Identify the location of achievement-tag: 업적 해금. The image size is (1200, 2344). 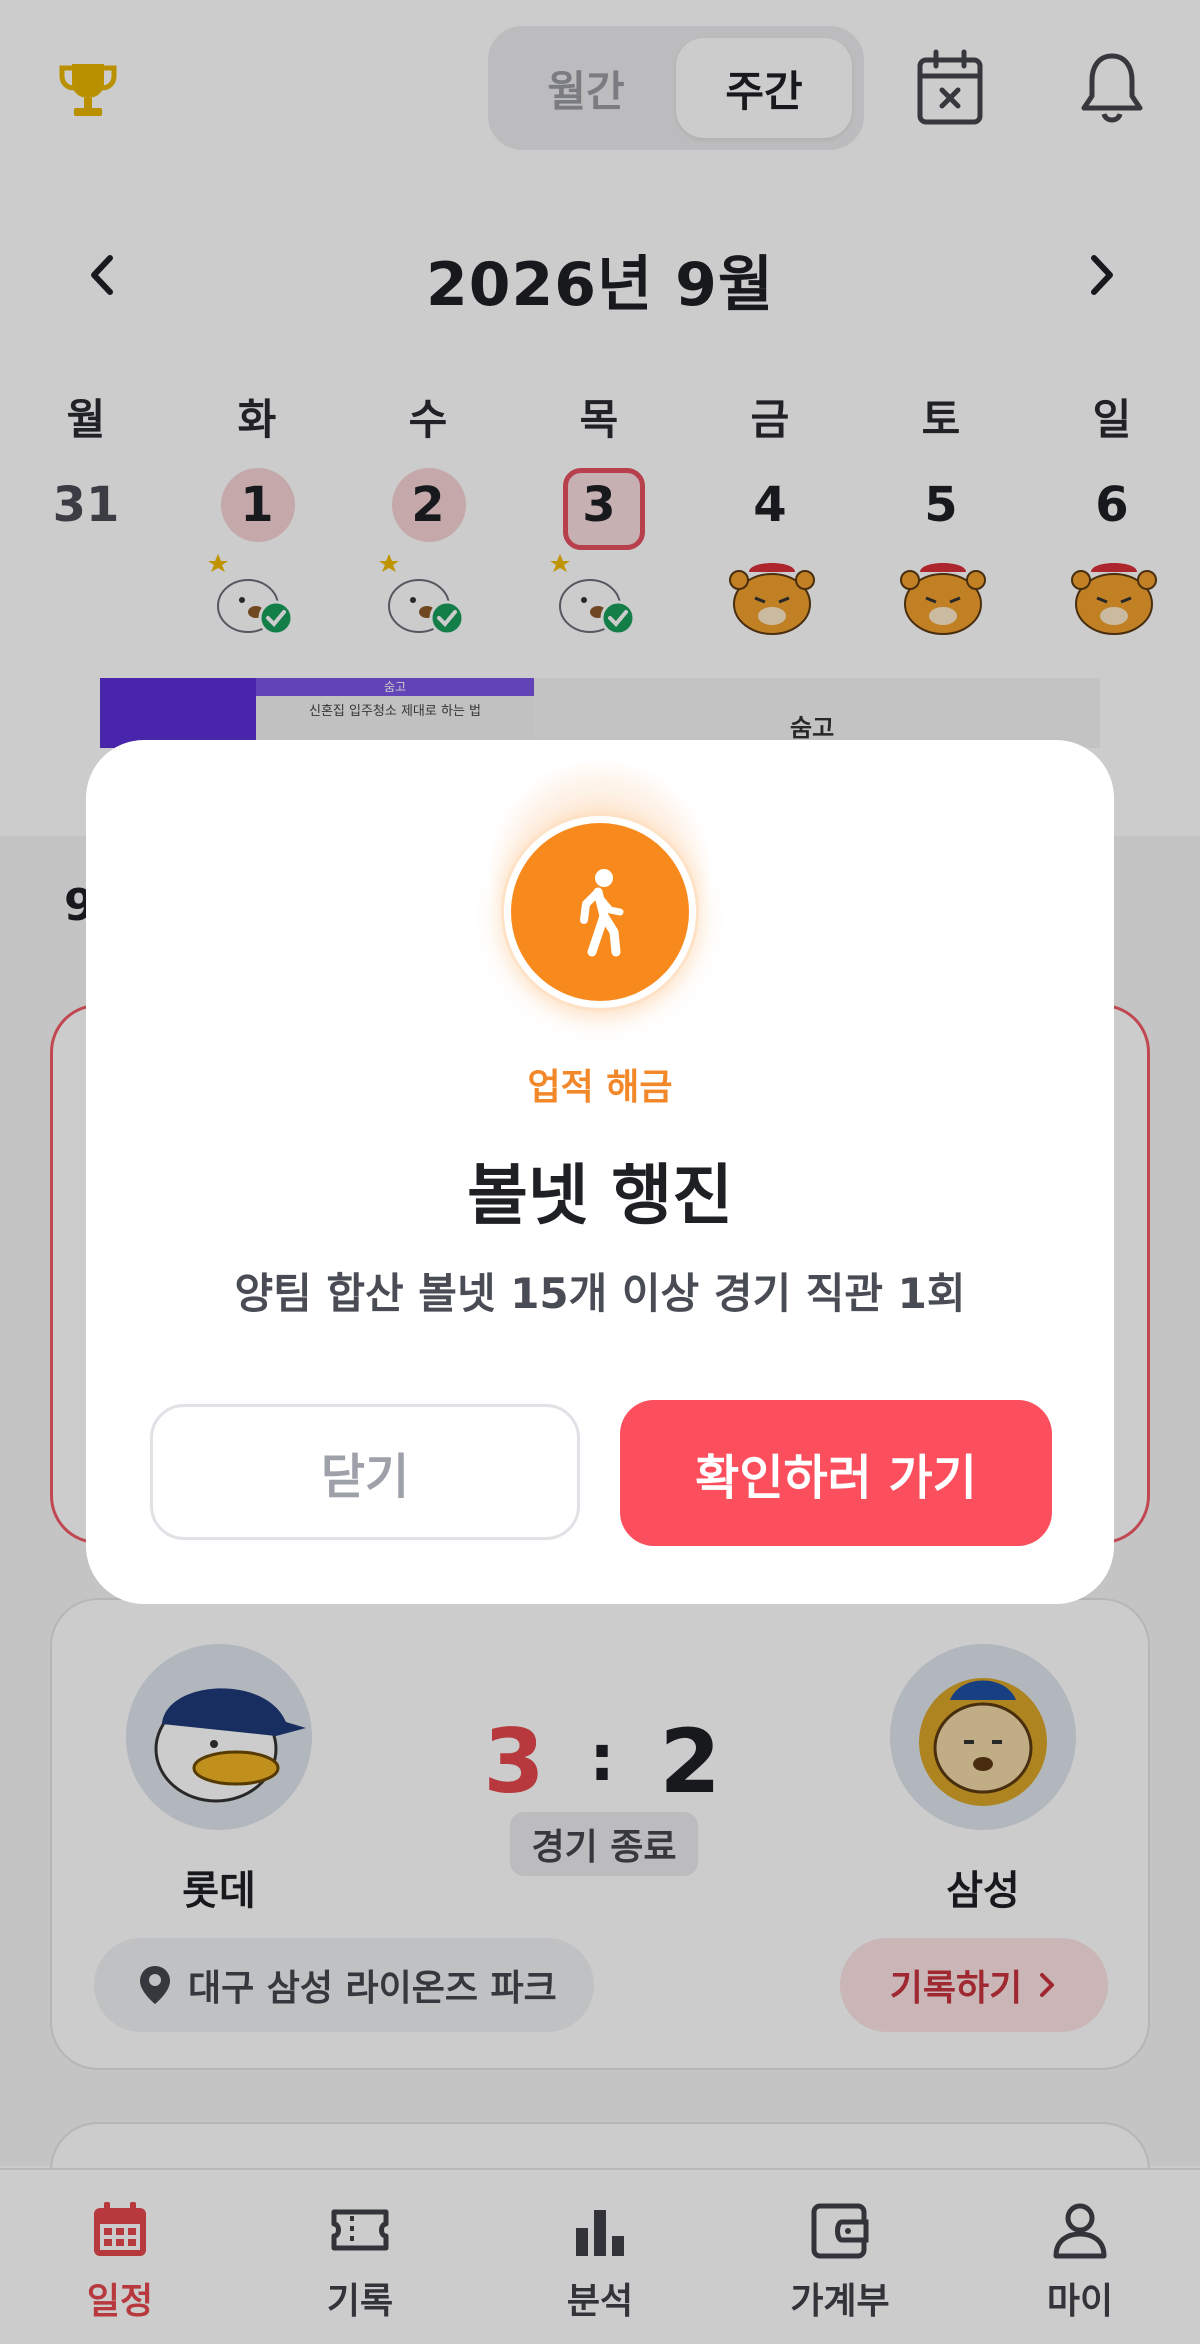
(600, 1087).